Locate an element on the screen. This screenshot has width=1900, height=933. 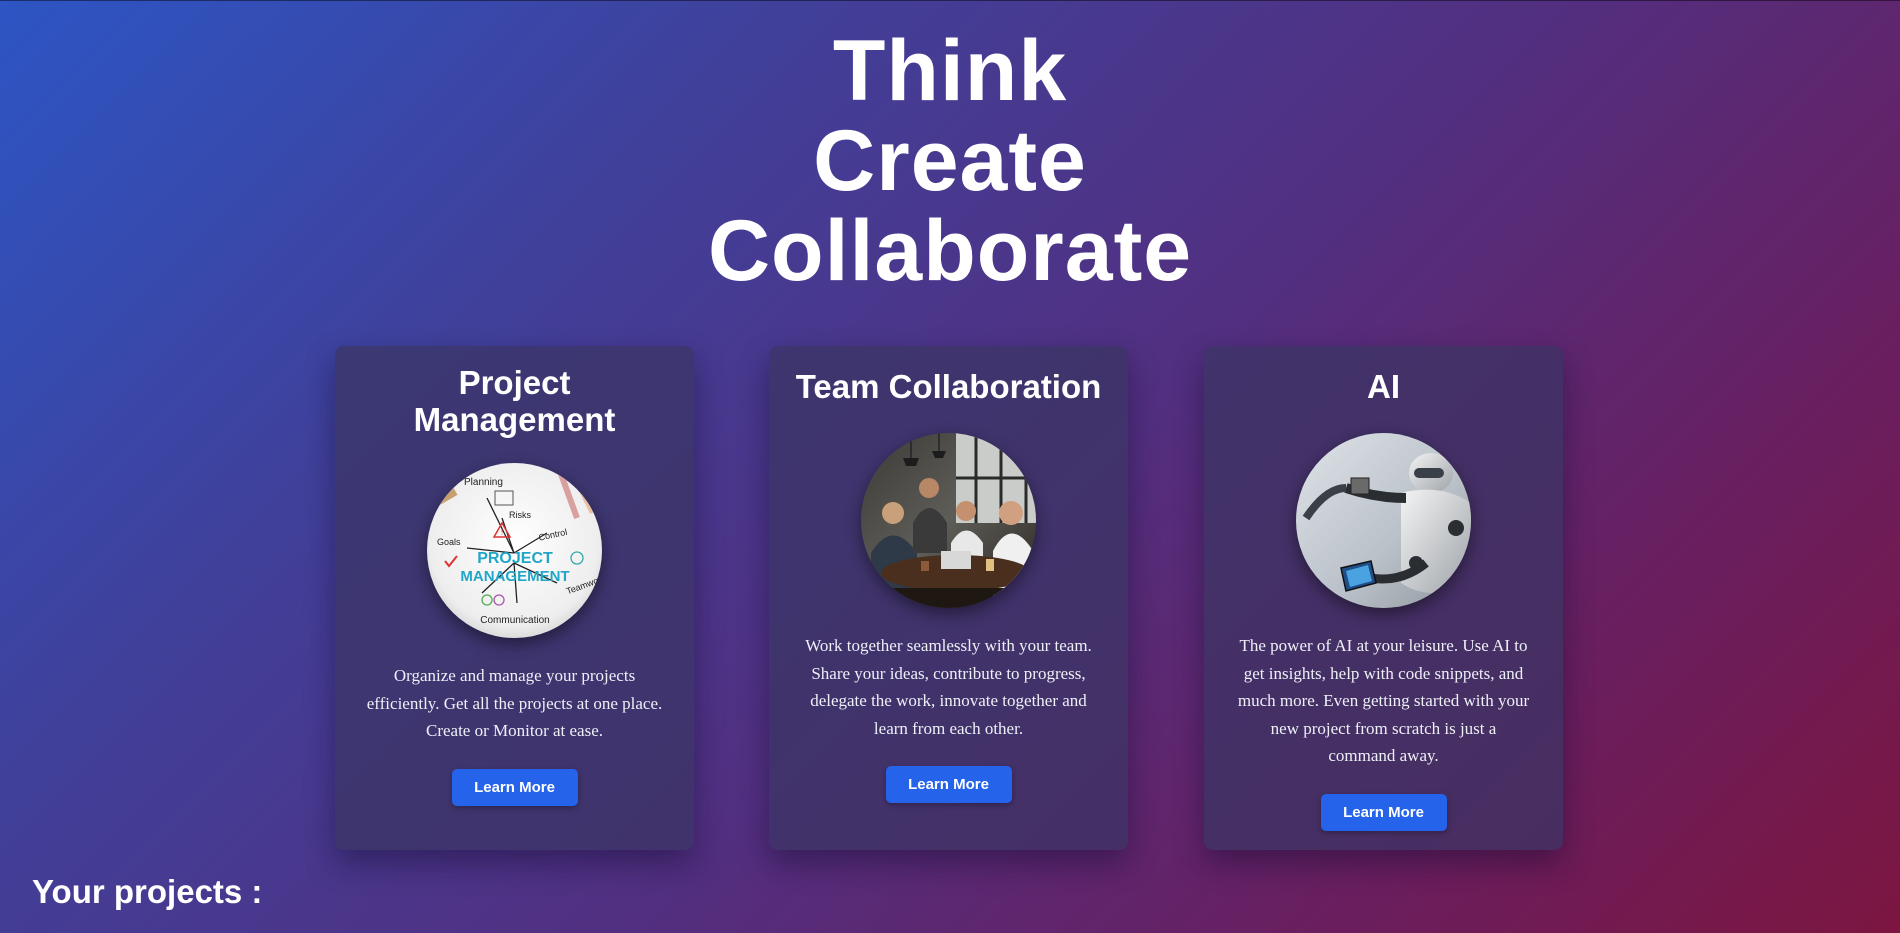
robot-photo-icon is located at coordinates (1383, 520).